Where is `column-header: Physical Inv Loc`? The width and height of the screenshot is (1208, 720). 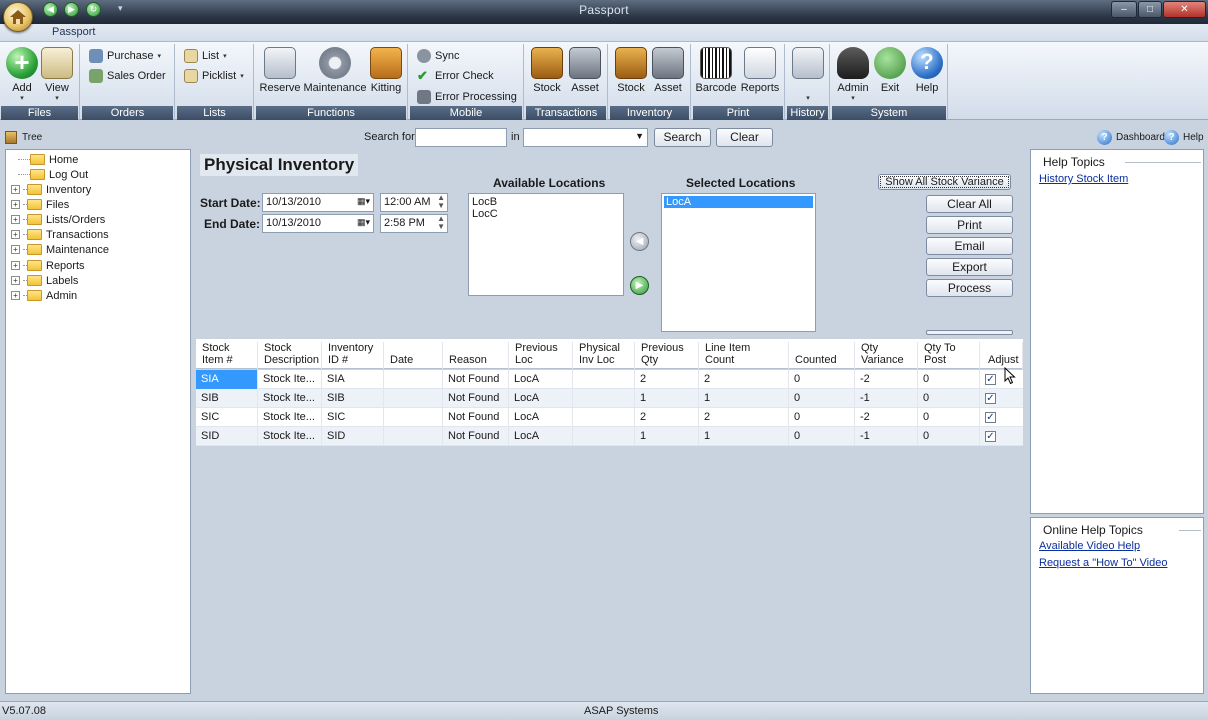 column-header: Physical Inv Loc is located at coordinates (604, 355).